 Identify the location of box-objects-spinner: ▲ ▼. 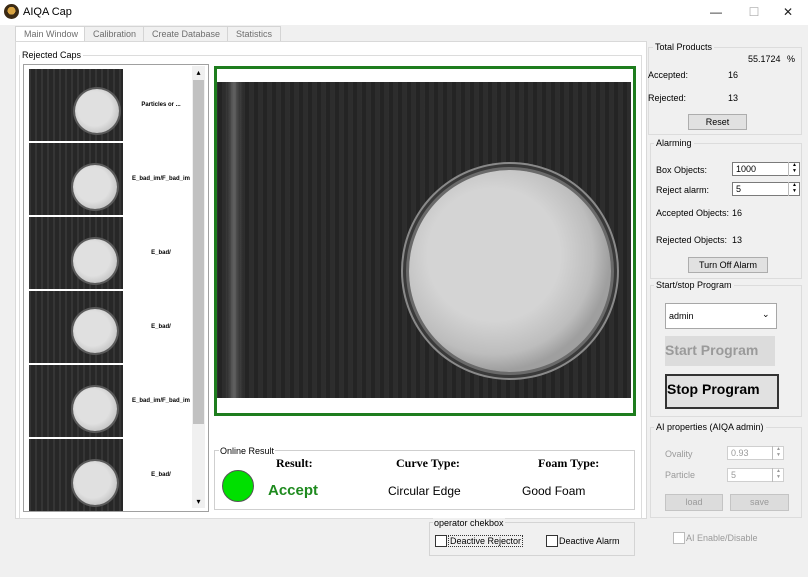
(794, 169).